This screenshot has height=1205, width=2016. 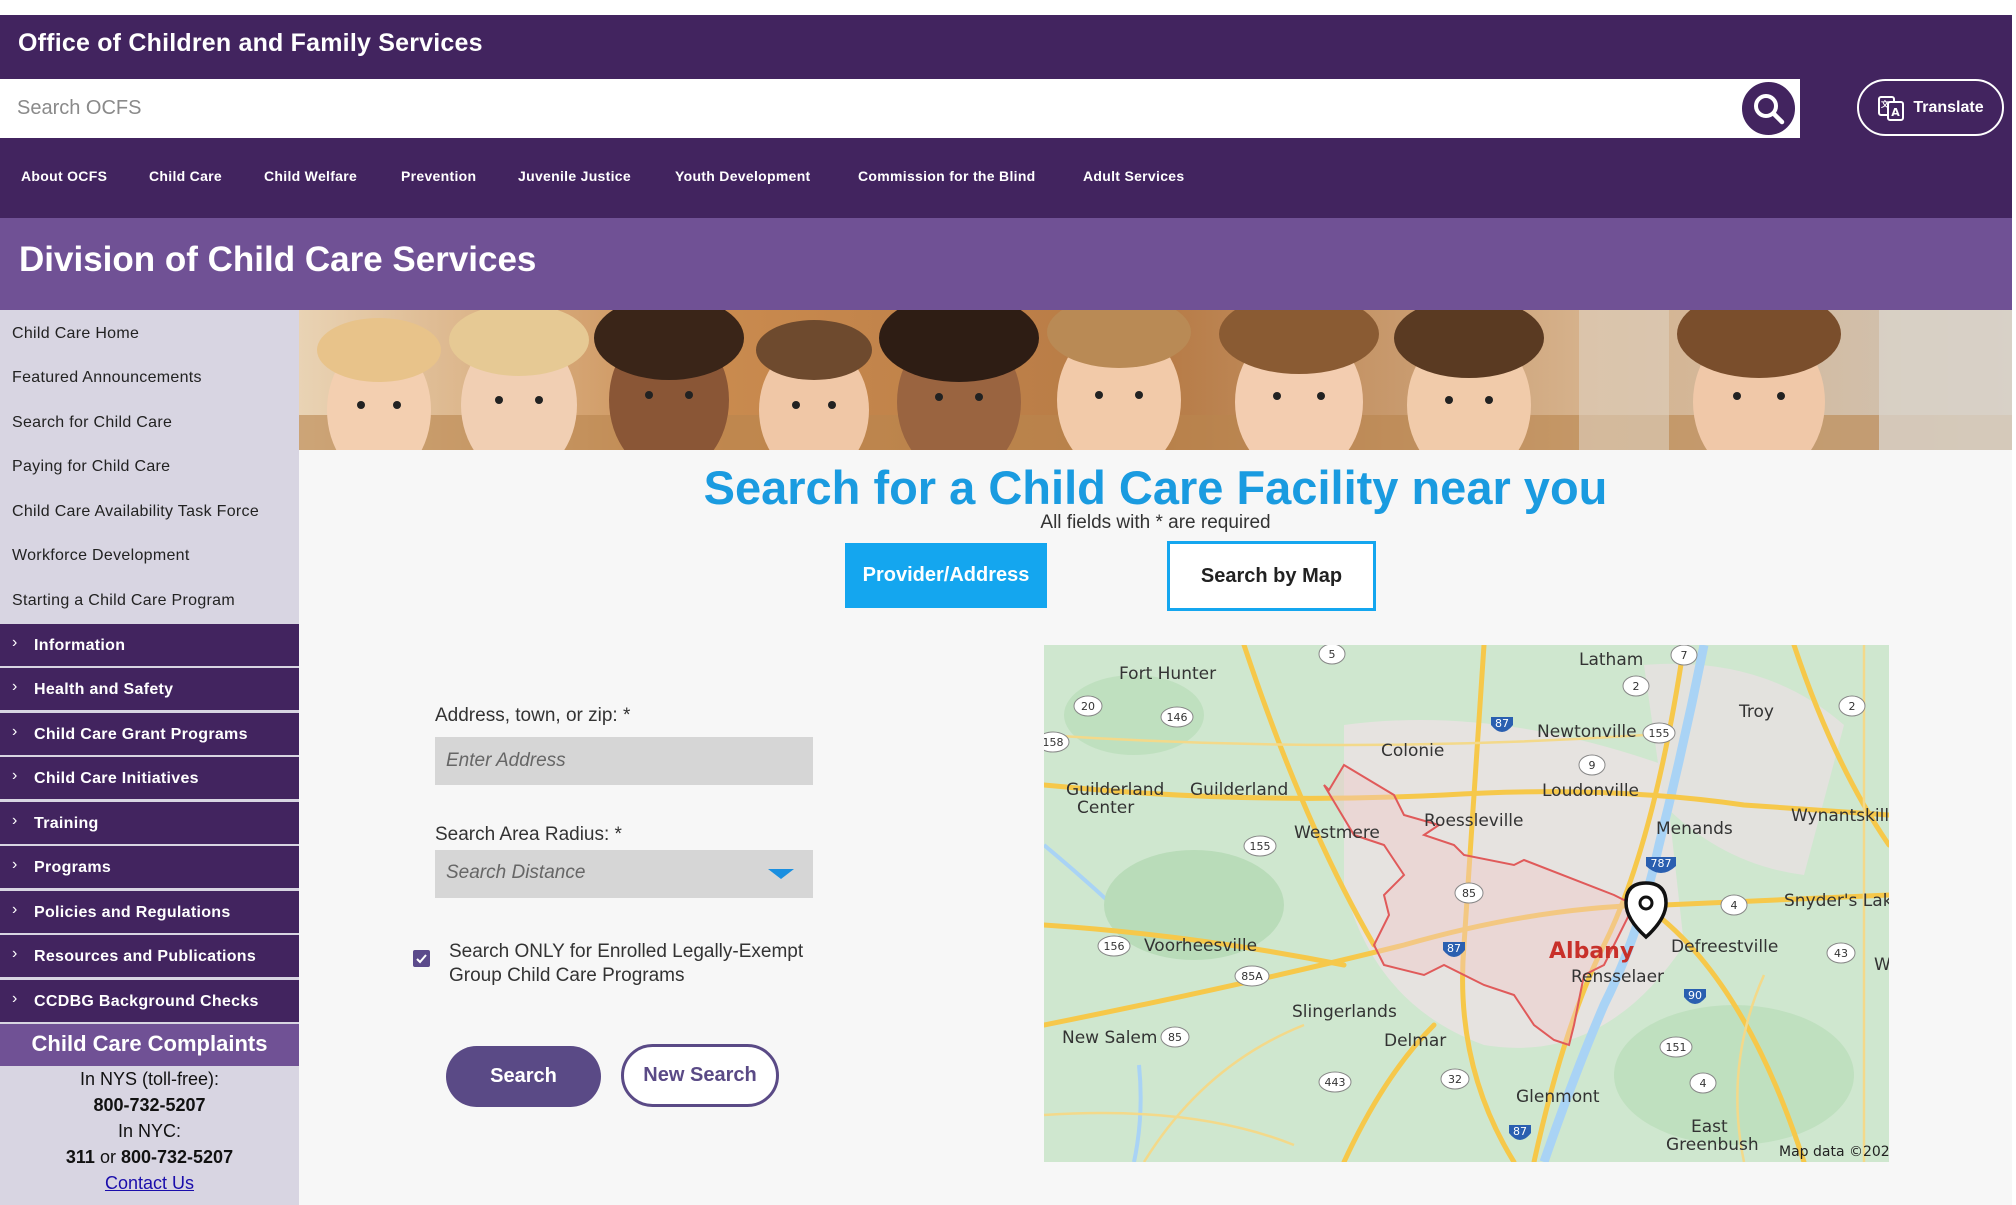 I want to click on division-banner: Division of Child Care Services, so click(x=1006, y=264).